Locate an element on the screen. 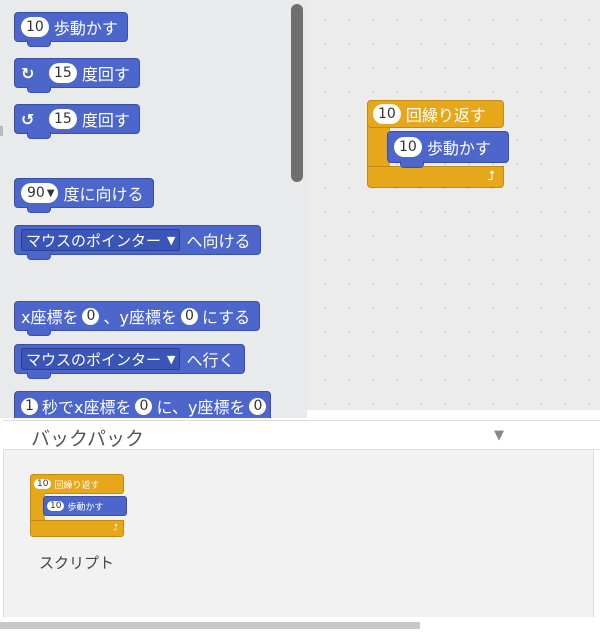  secs-input: 1 is located at coordinates (29, 406).